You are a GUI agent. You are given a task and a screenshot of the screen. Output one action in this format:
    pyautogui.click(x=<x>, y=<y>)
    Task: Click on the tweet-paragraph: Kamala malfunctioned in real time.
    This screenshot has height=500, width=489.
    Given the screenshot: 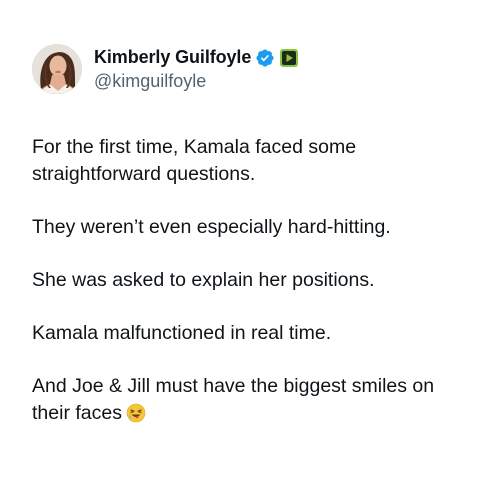 What is the action you would take?
    pyautogui.click(x=182, y=333)
    